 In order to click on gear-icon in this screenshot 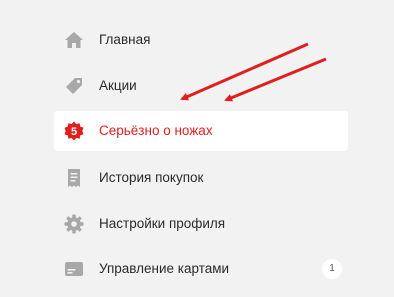, I will do `click(74, 224)`.